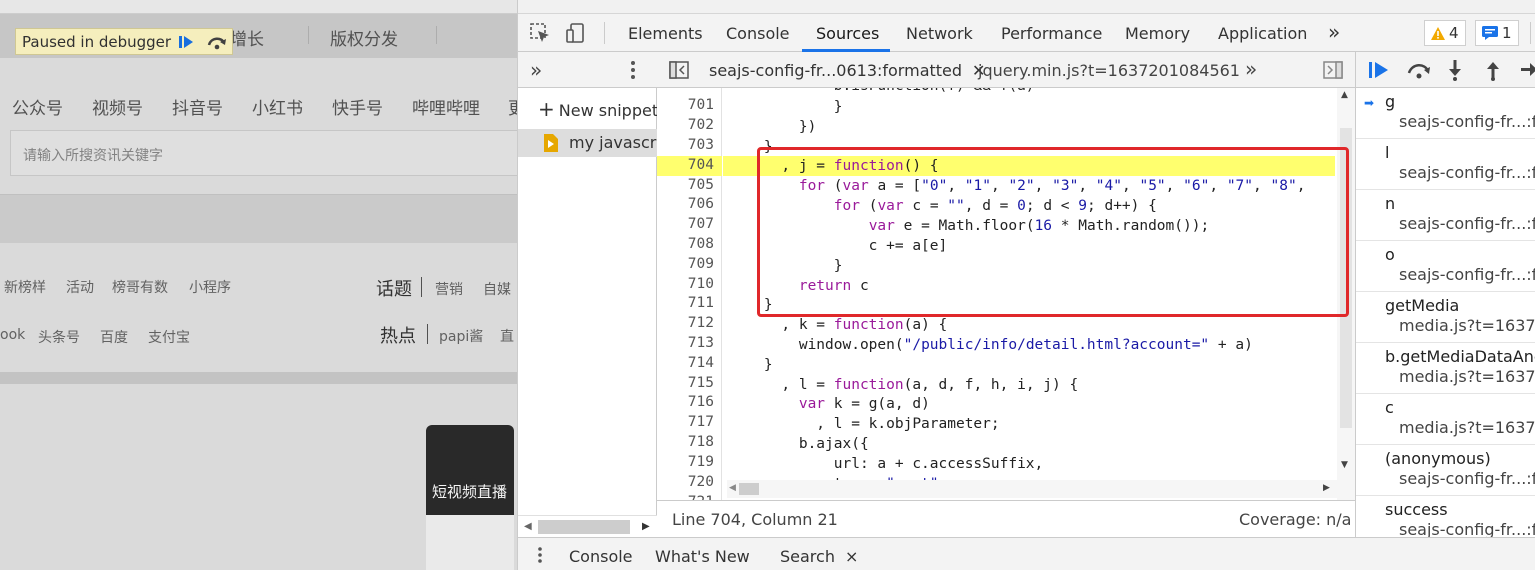  I want to click on tag-marketing: 营销, so click(449, 289).